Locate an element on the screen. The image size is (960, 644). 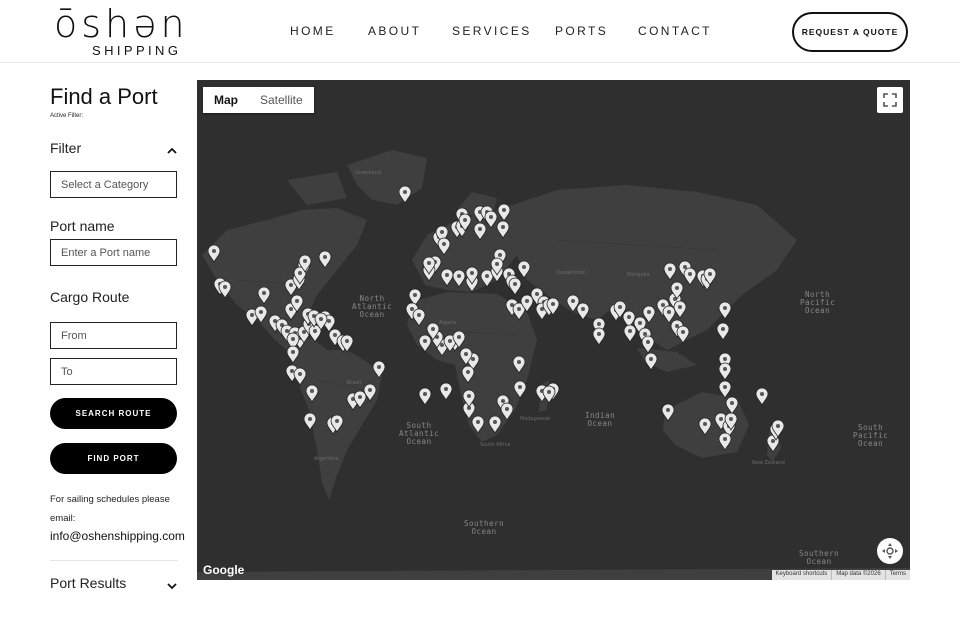
page-title: Find a Port is located at coordinates (104, 96).